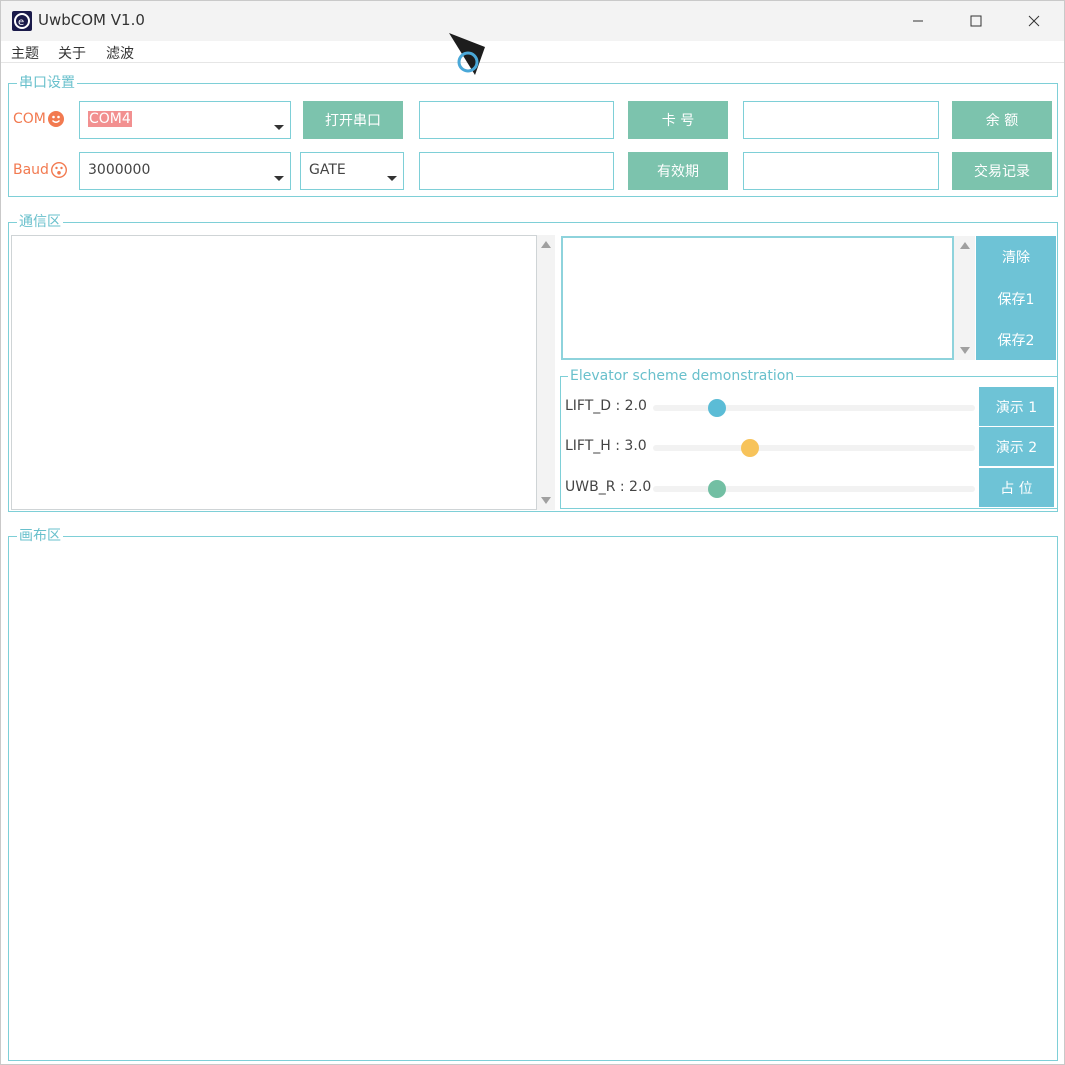 This screenshot has width=1065, height=1065. I want to click on balance-button: 余 额, so click(1002, 120).